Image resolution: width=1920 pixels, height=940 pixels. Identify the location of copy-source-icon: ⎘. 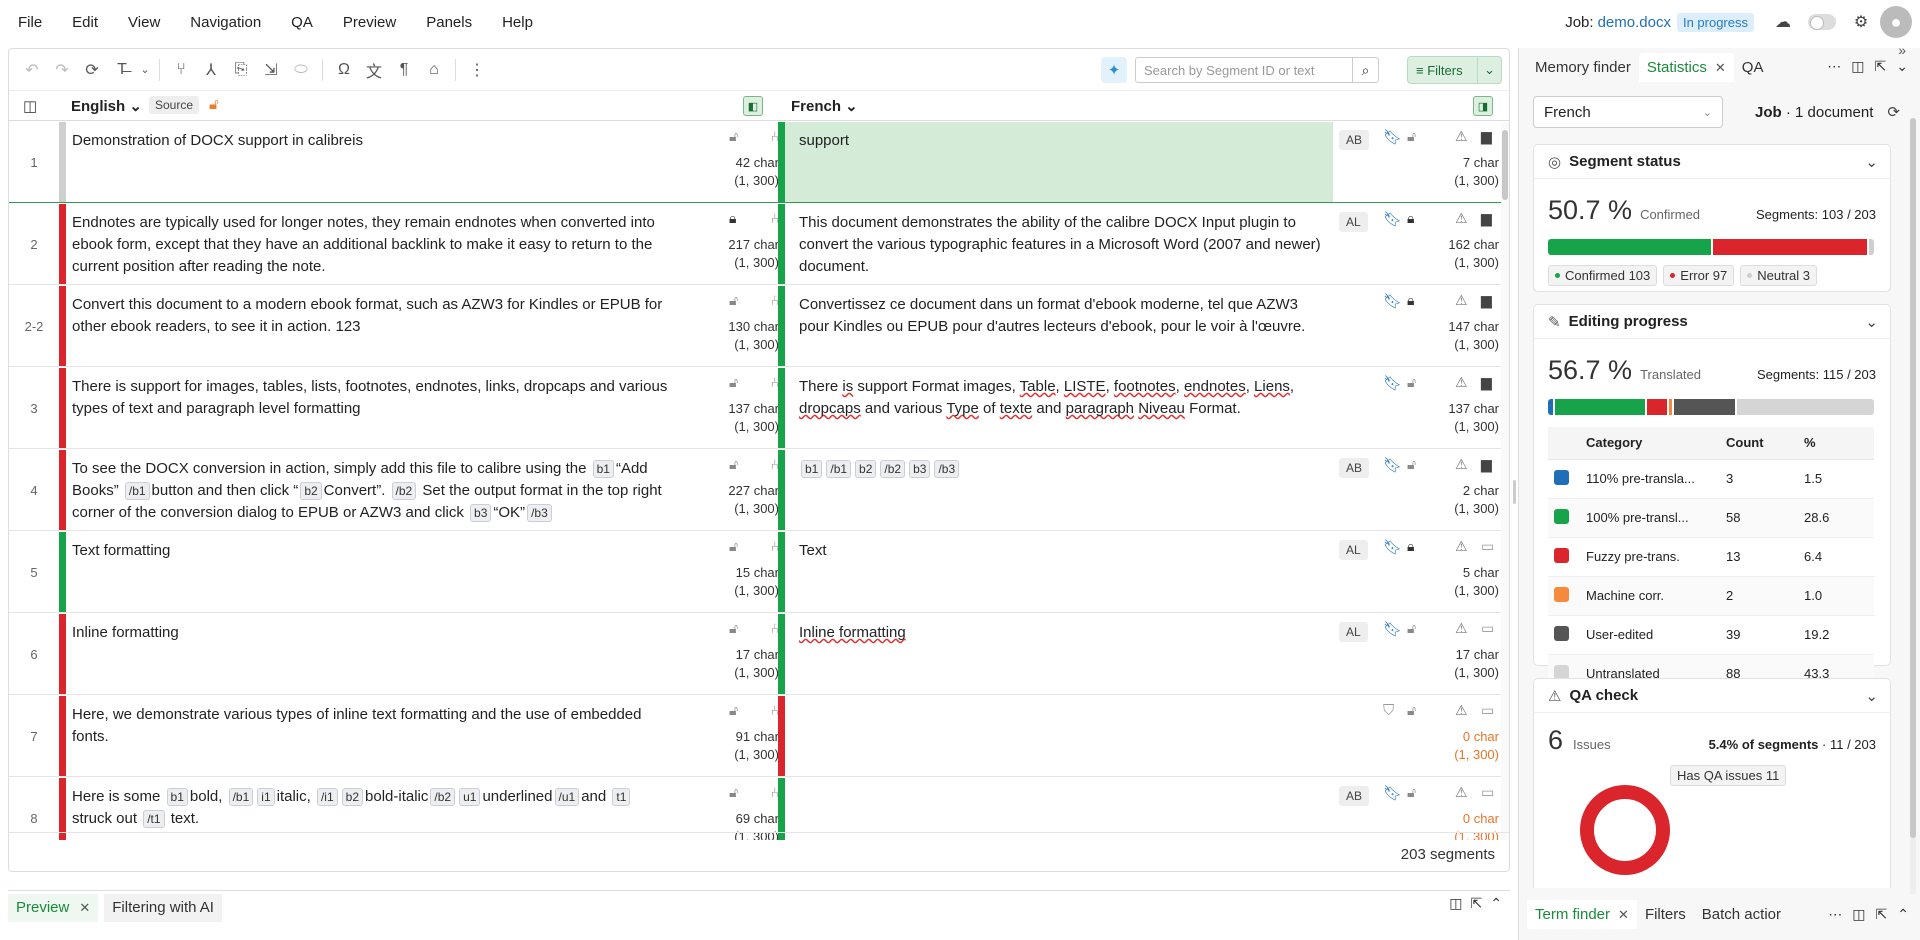
(241, 70).